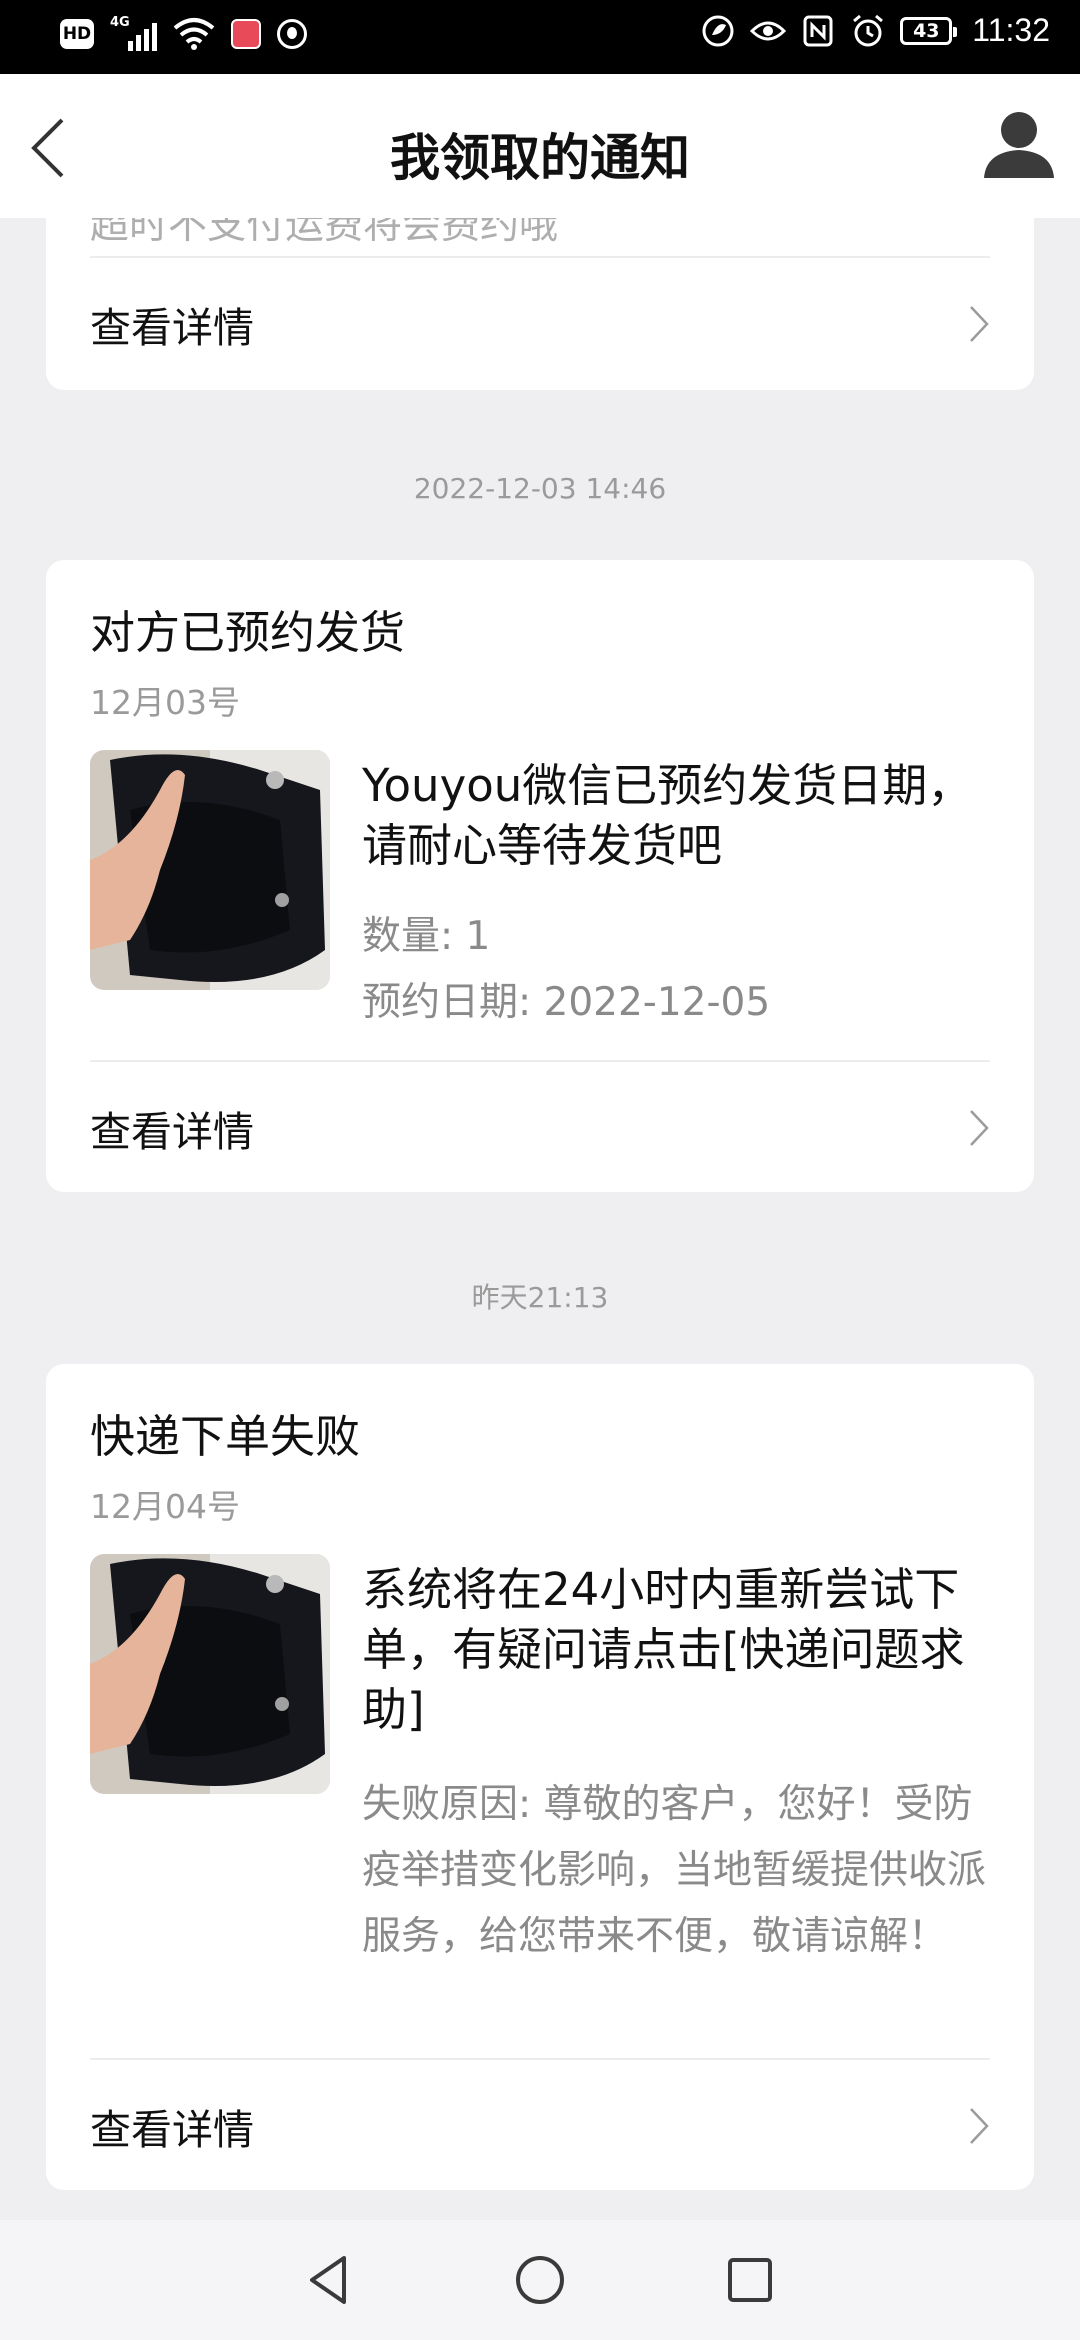 This screenshot has height=2340, width=1080. I want to click on wifi-icon, so click(194, 34).